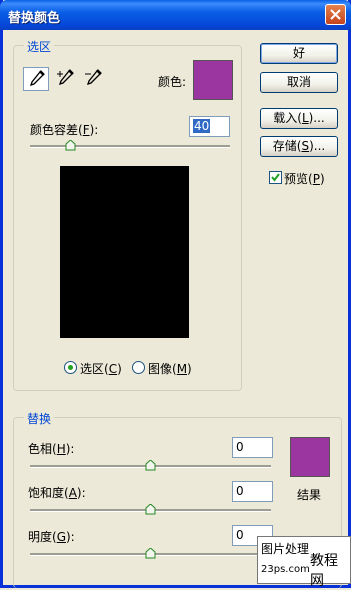  I want to click on watermark-line3: 23ps.com, so click(285, 569).